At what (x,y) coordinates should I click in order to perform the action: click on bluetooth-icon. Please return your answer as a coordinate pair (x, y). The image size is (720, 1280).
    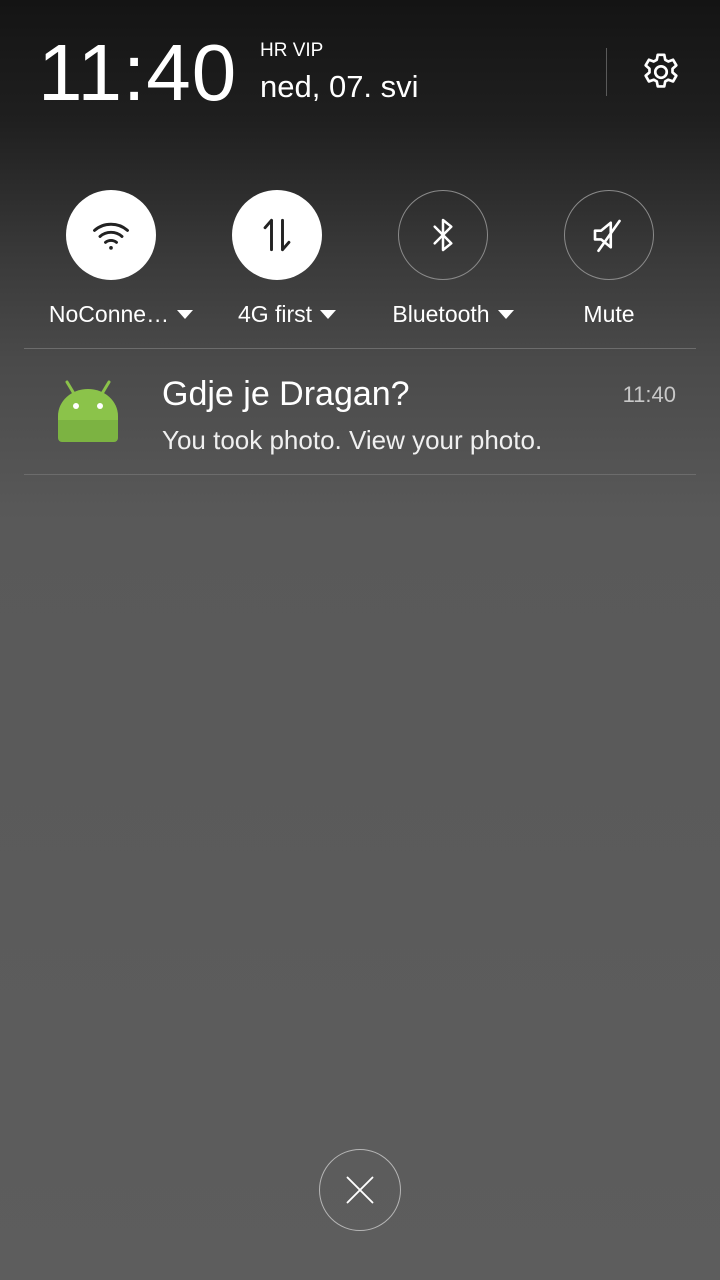
    Looking at the image, I should click on (443, 235).